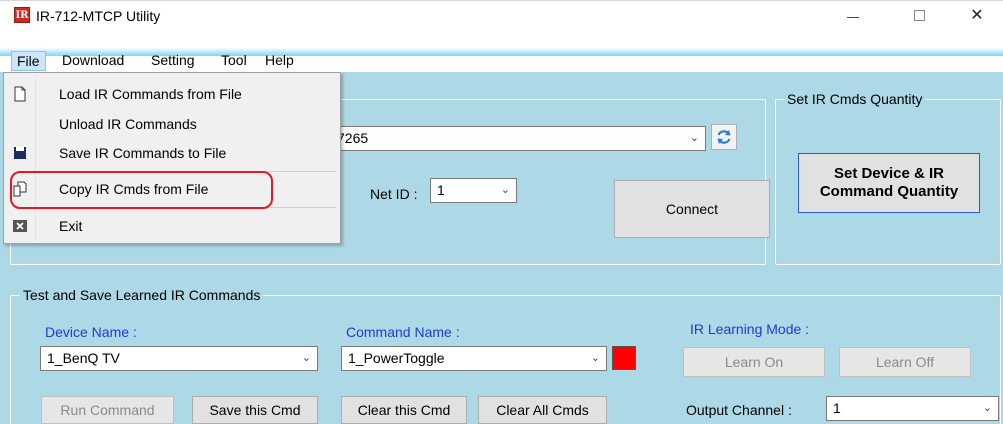 The image size is (1003, 424). I want to click on output-channel-label: Output Channel :, so click(739, 410).